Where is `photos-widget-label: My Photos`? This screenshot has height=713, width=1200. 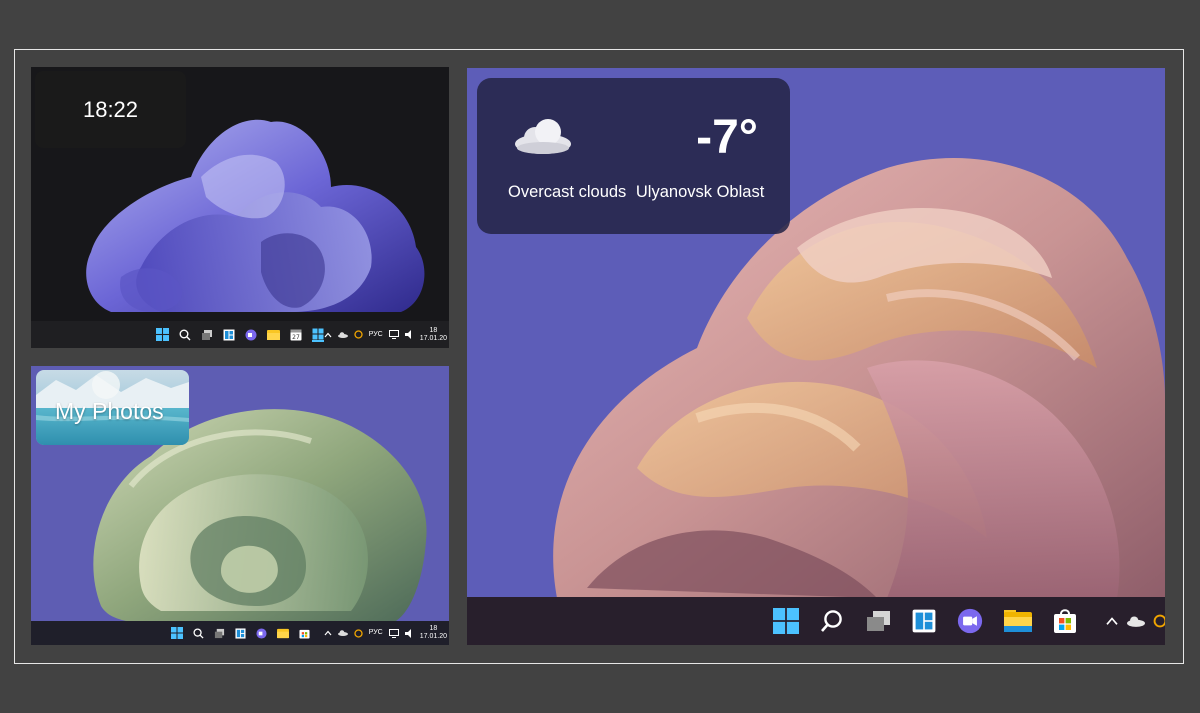
photos-widget-label: My Photos is located at coordinates (109, 411).